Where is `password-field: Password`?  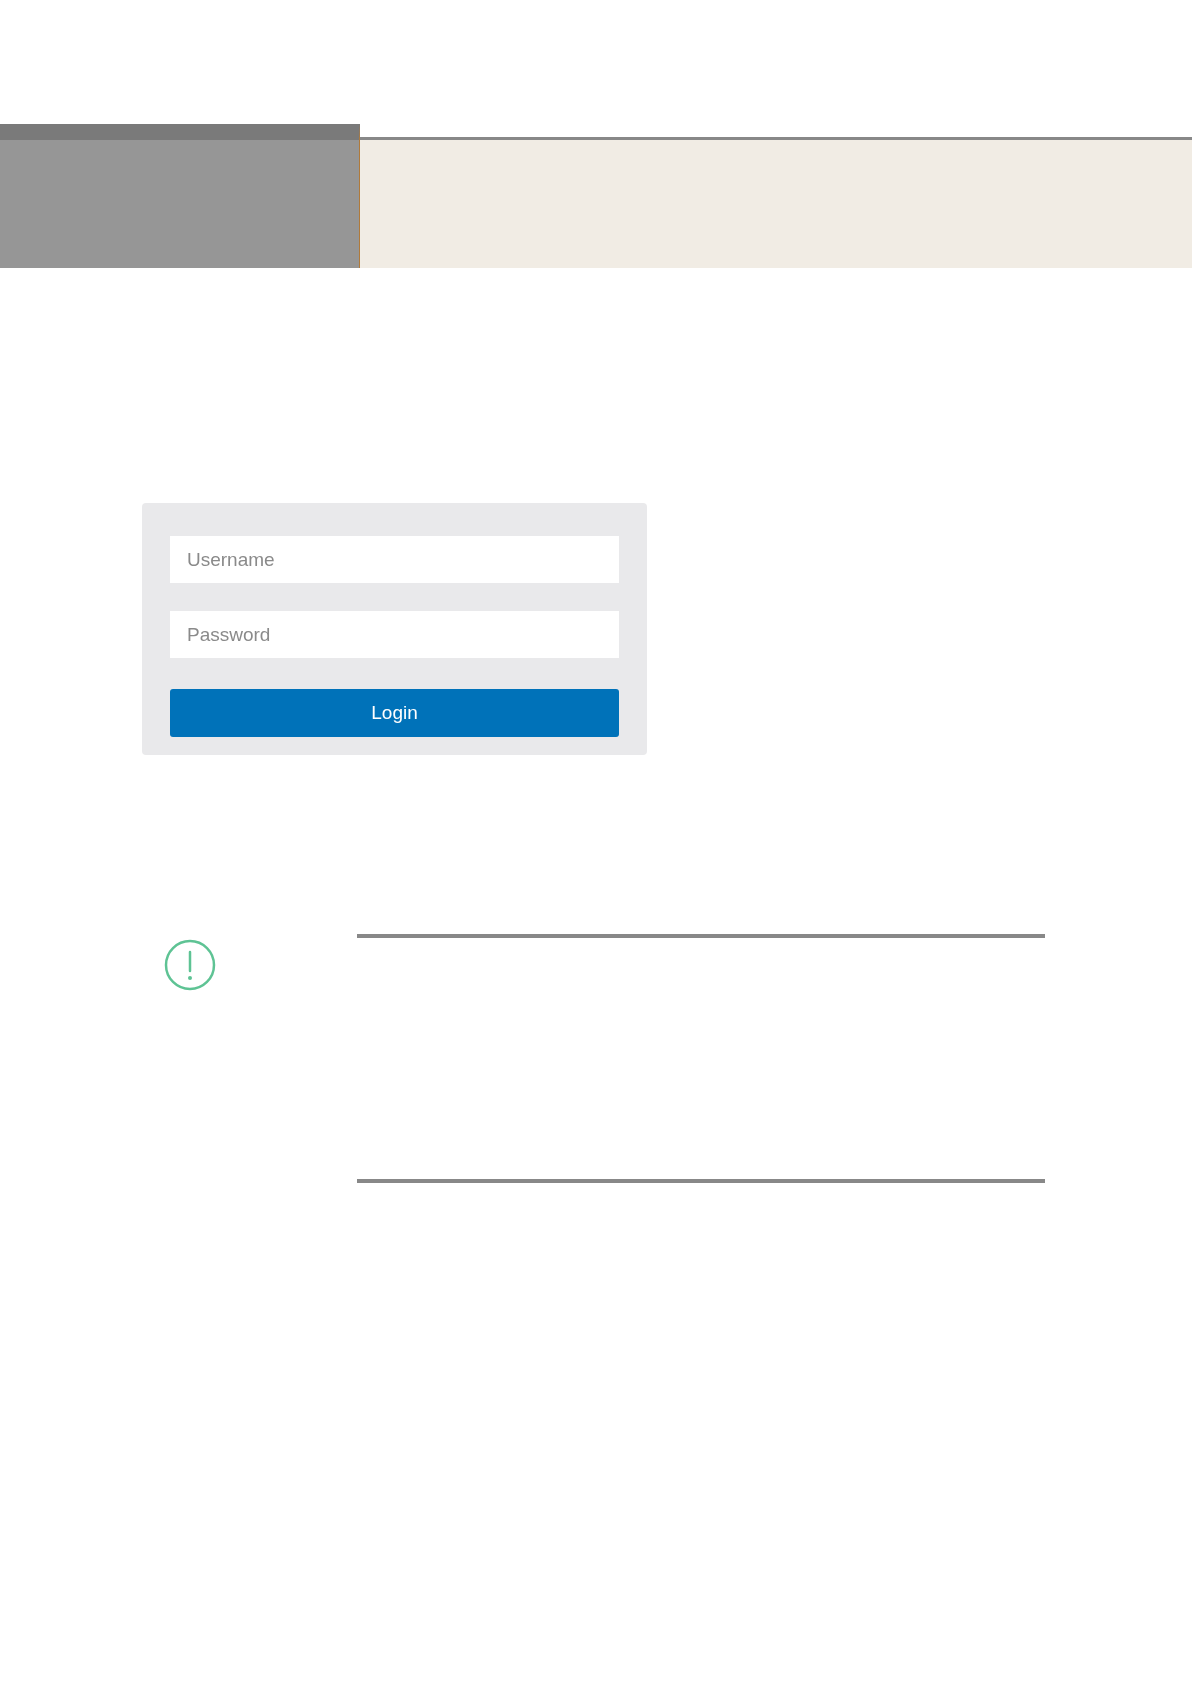
password-field: Password is located at coordinates (394, 634).